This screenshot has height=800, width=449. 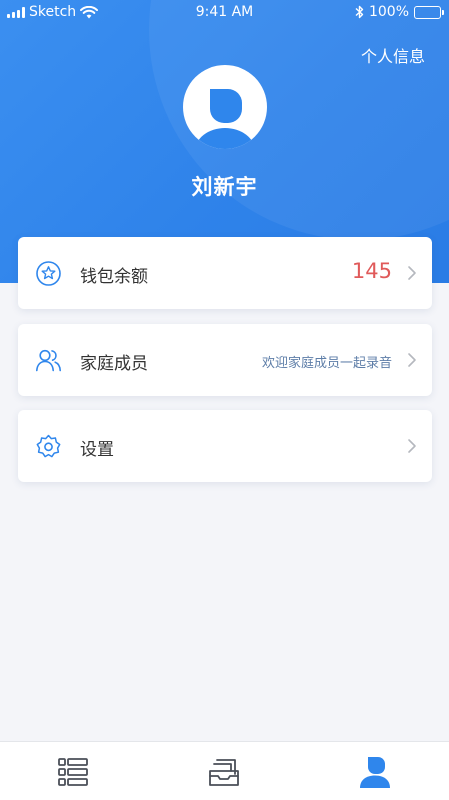 What do you see at coordinates (225, 360) in the screenshot?
I see `family-members-item: 家庭成员 欢迎家庭成员一起录音` at bounding box center [225, 360].